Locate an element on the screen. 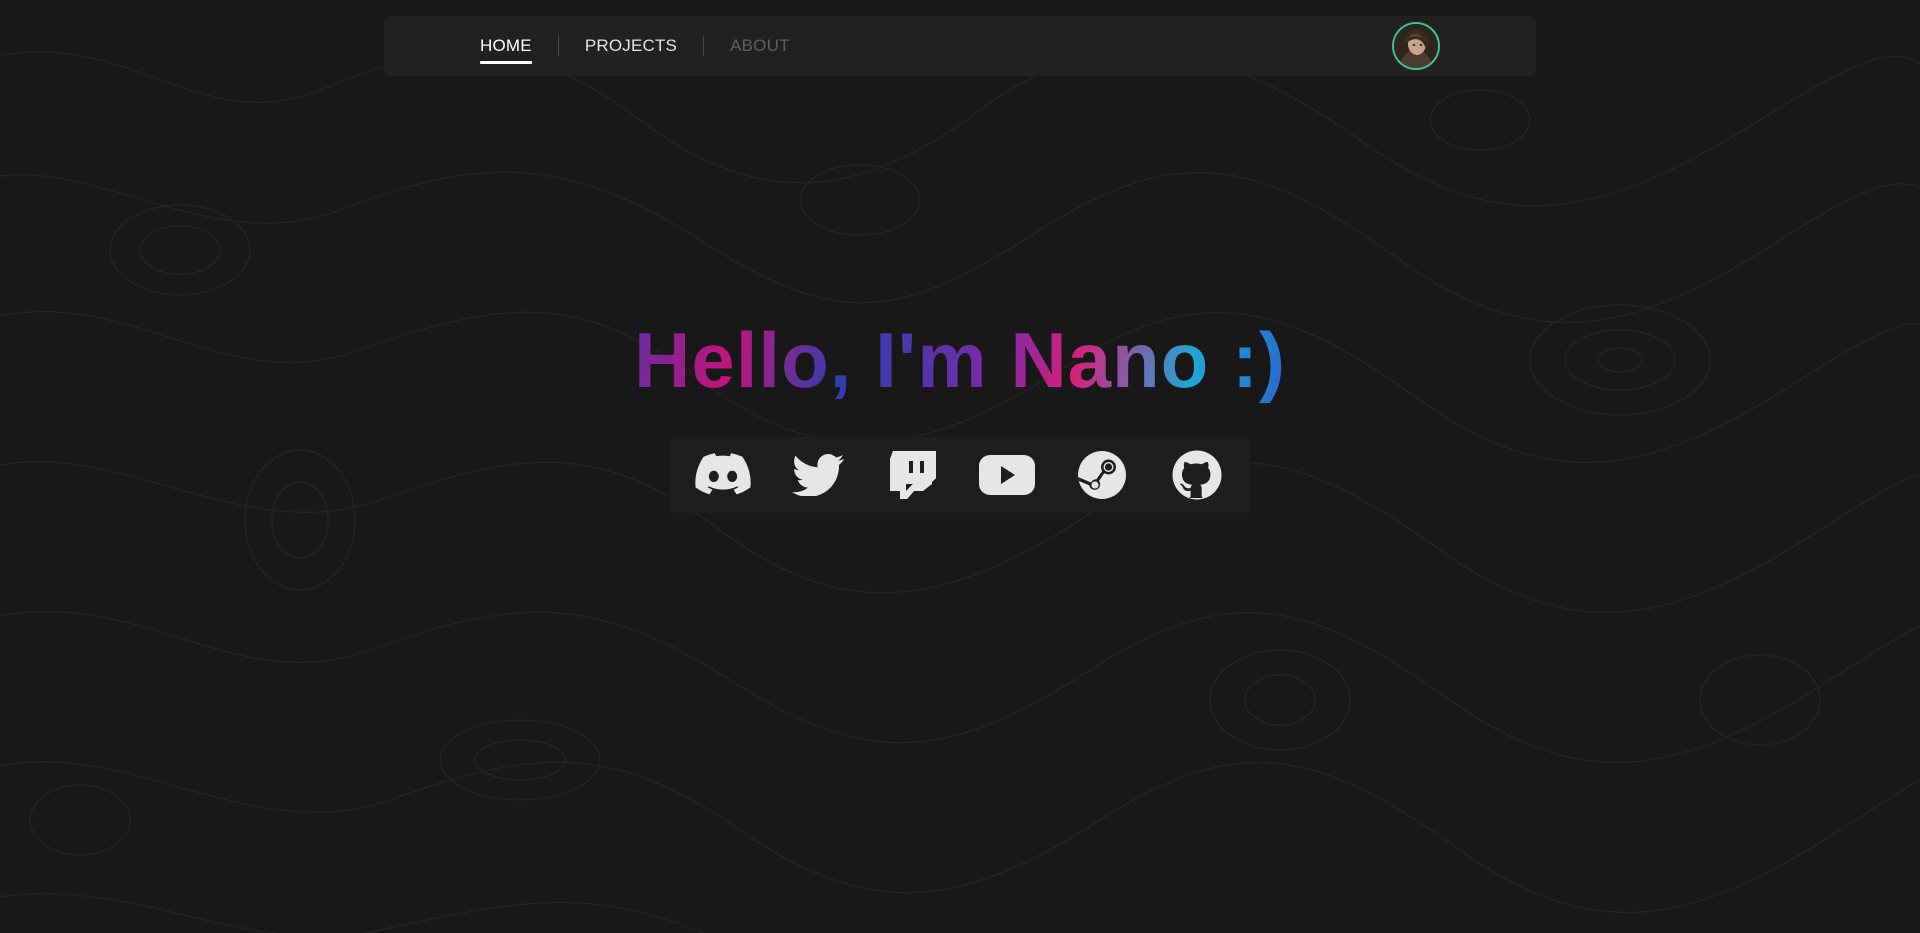 The width and height of the screenshot is (1920, 933). social-links-bar is located at coordinates (960, 475).